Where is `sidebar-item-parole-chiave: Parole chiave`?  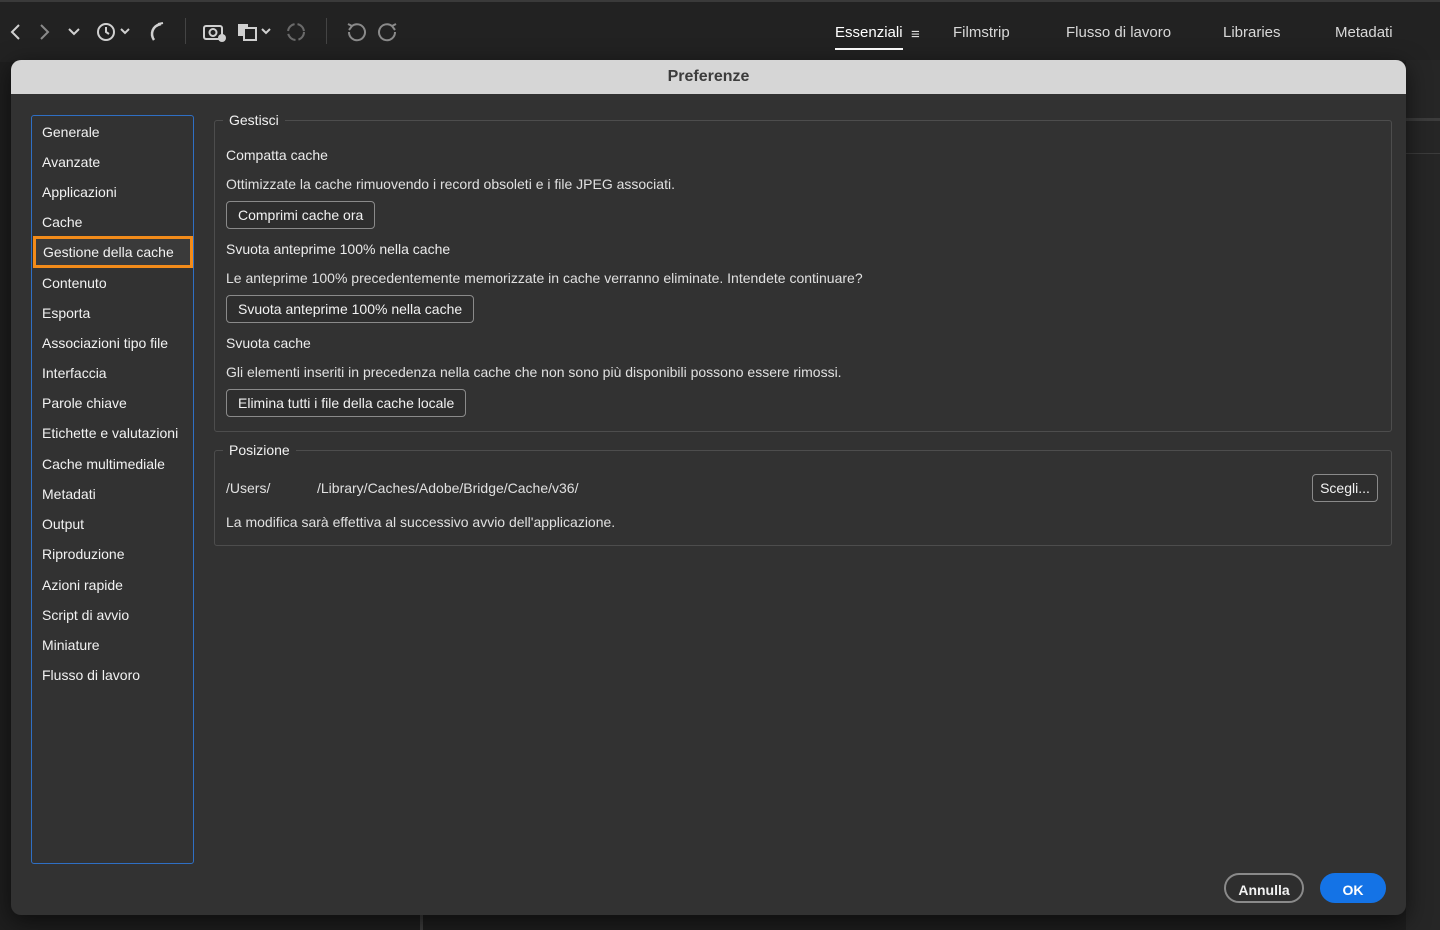 sidebar-item-parole-chiave: Parole chiave is located at coordinates (112, 403).